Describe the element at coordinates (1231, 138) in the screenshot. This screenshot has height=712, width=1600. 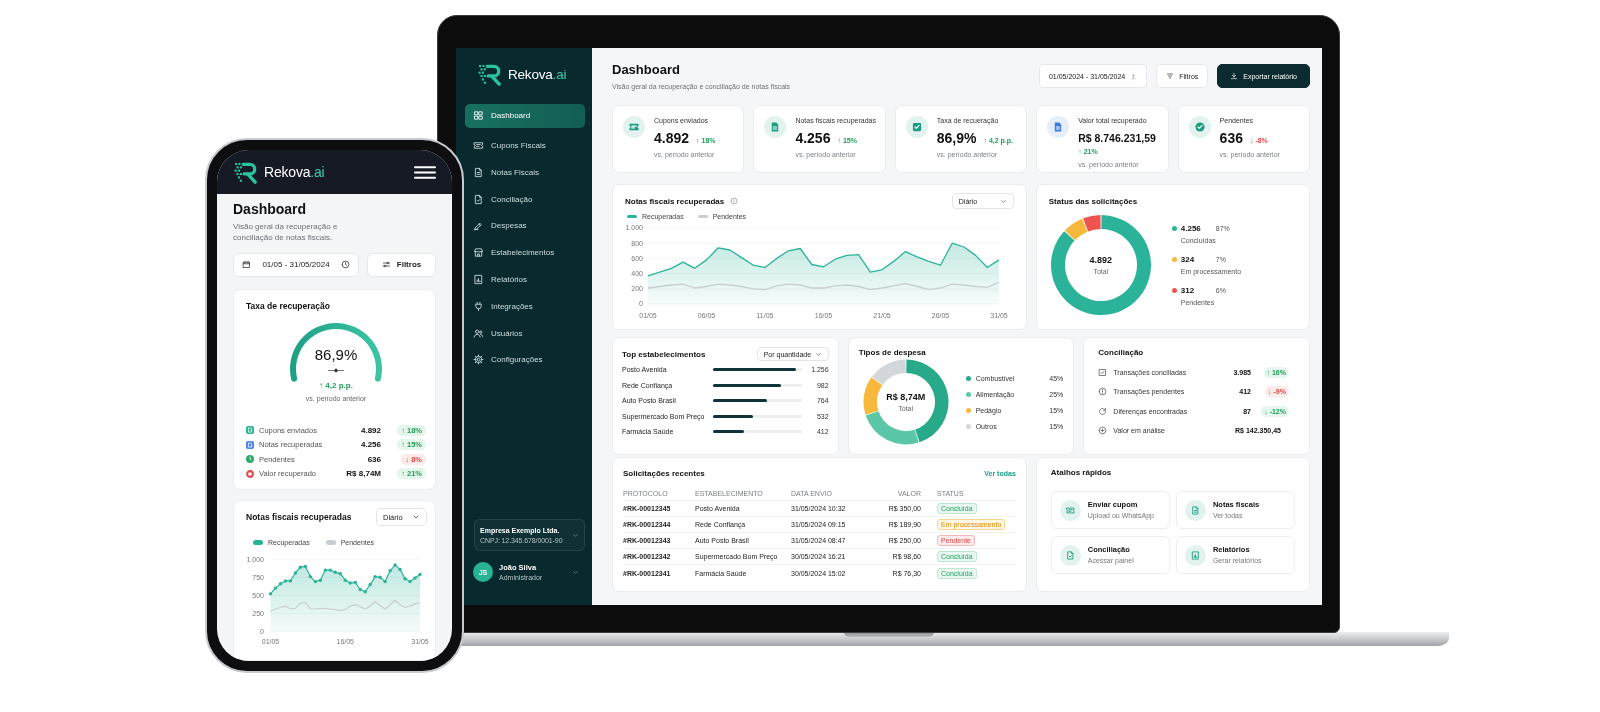
I see `kpi-value: 636` at that location.